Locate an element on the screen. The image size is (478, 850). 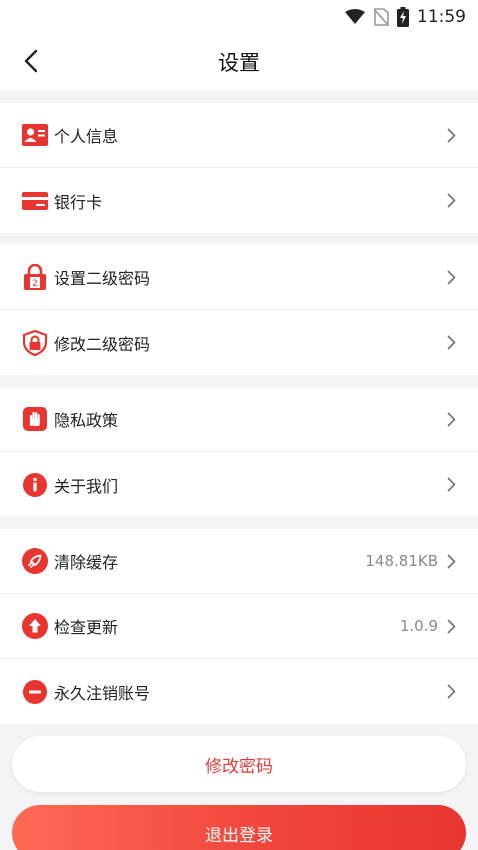
settings-item-change-secondary-password: 修改二级密码 is located at coordinates (239, 342).